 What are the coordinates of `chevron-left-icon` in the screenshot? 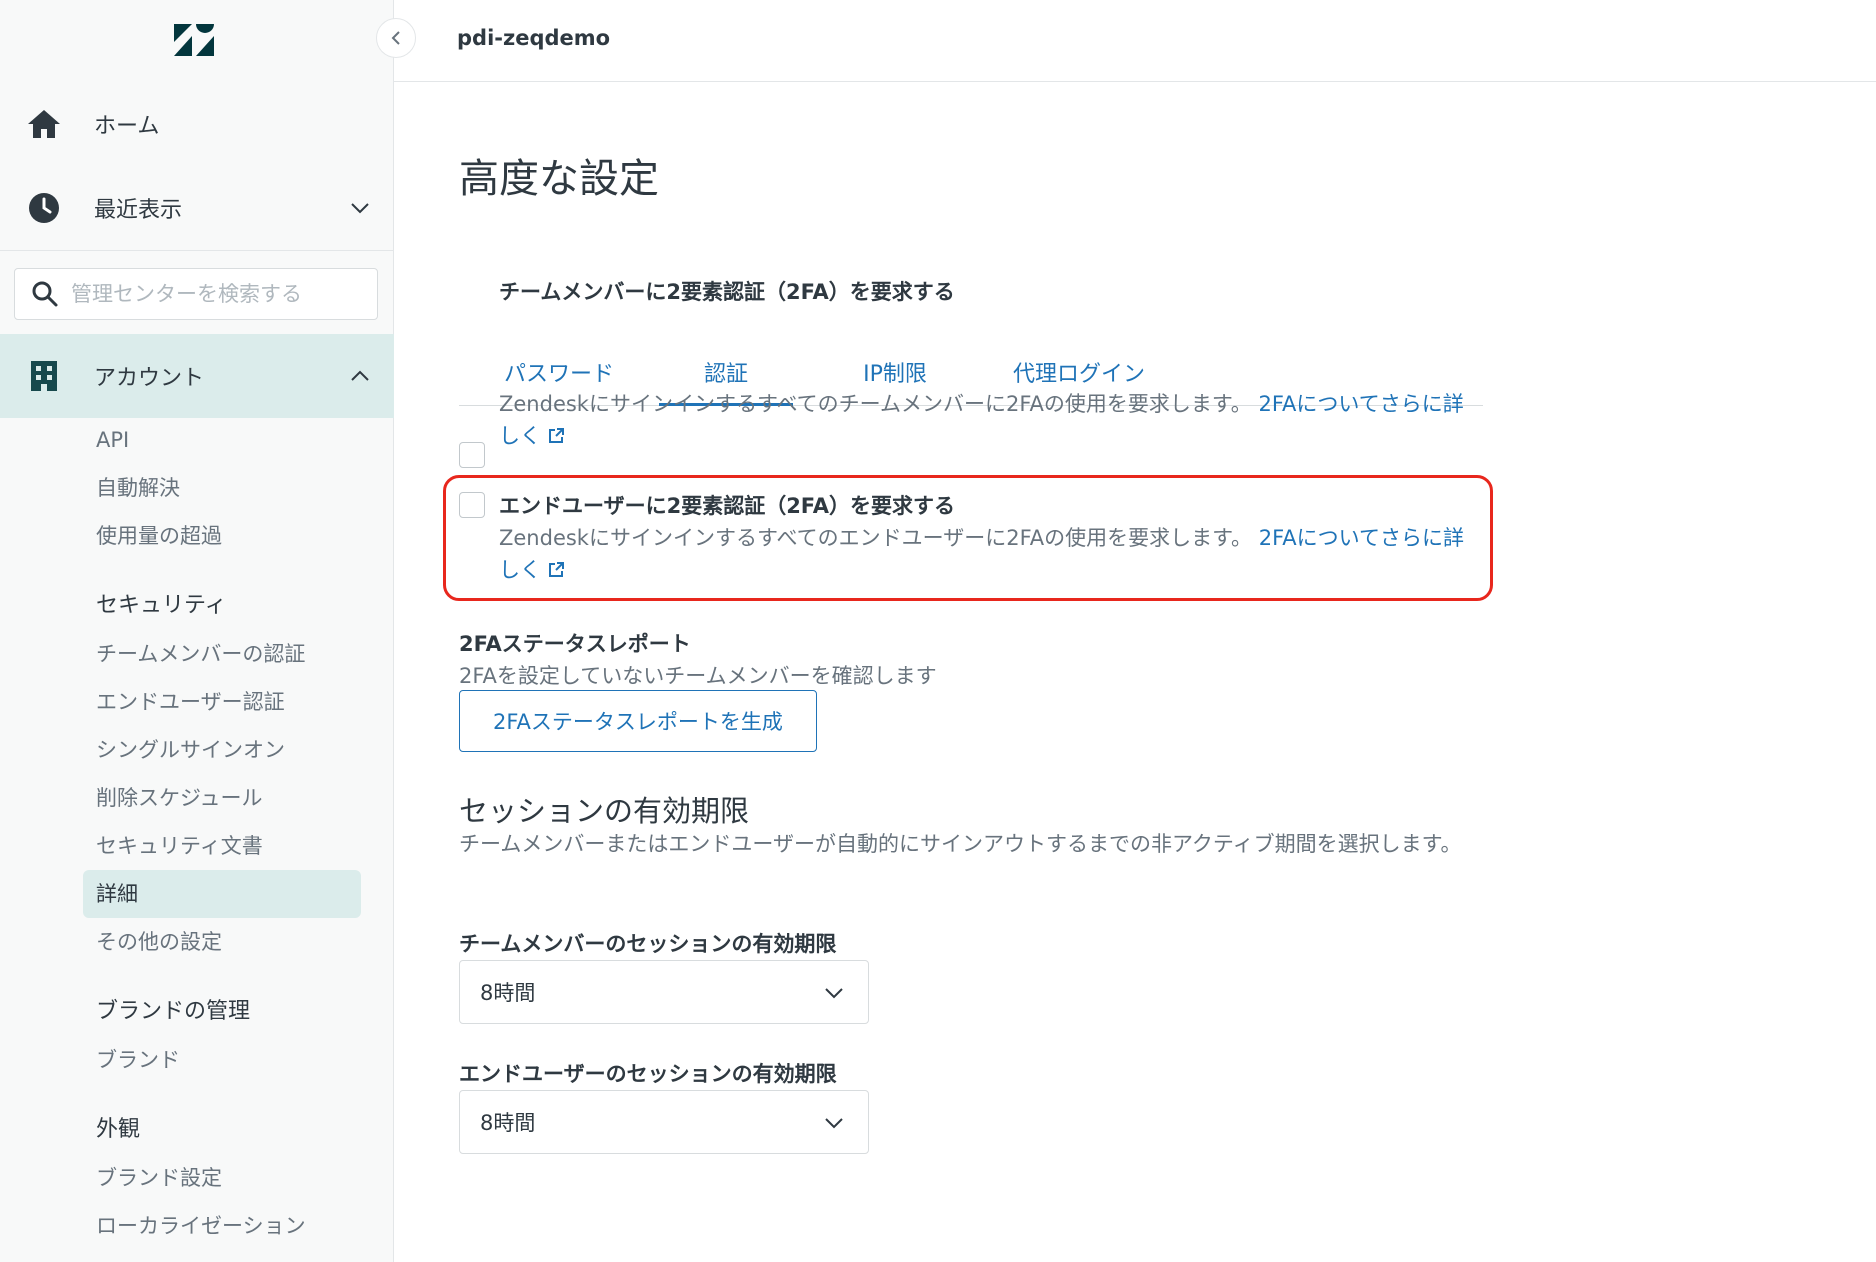 It's located at (395, 38).